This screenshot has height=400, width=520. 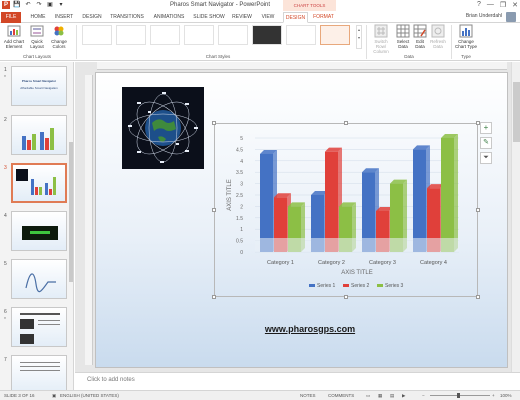 I want to click on change-chart-type-icon, so click(x=466, y=31).